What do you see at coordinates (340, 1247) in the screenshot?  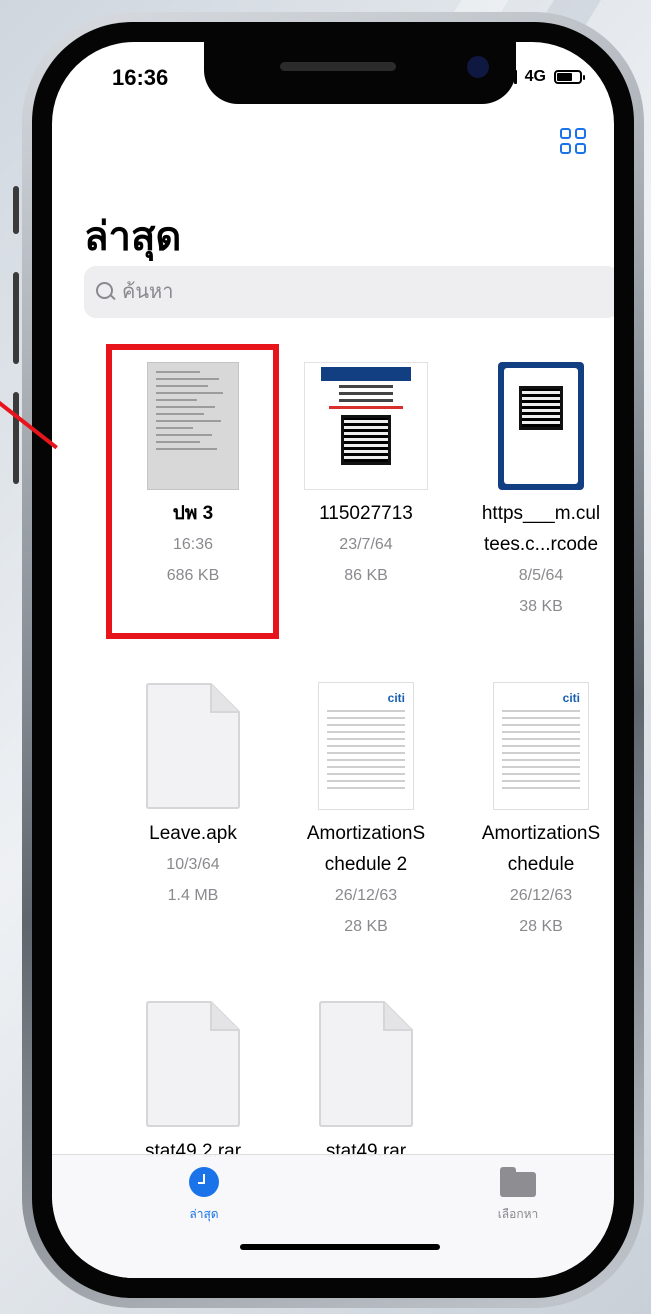 I see `home-indicator` at bounding box center [340, 1247].